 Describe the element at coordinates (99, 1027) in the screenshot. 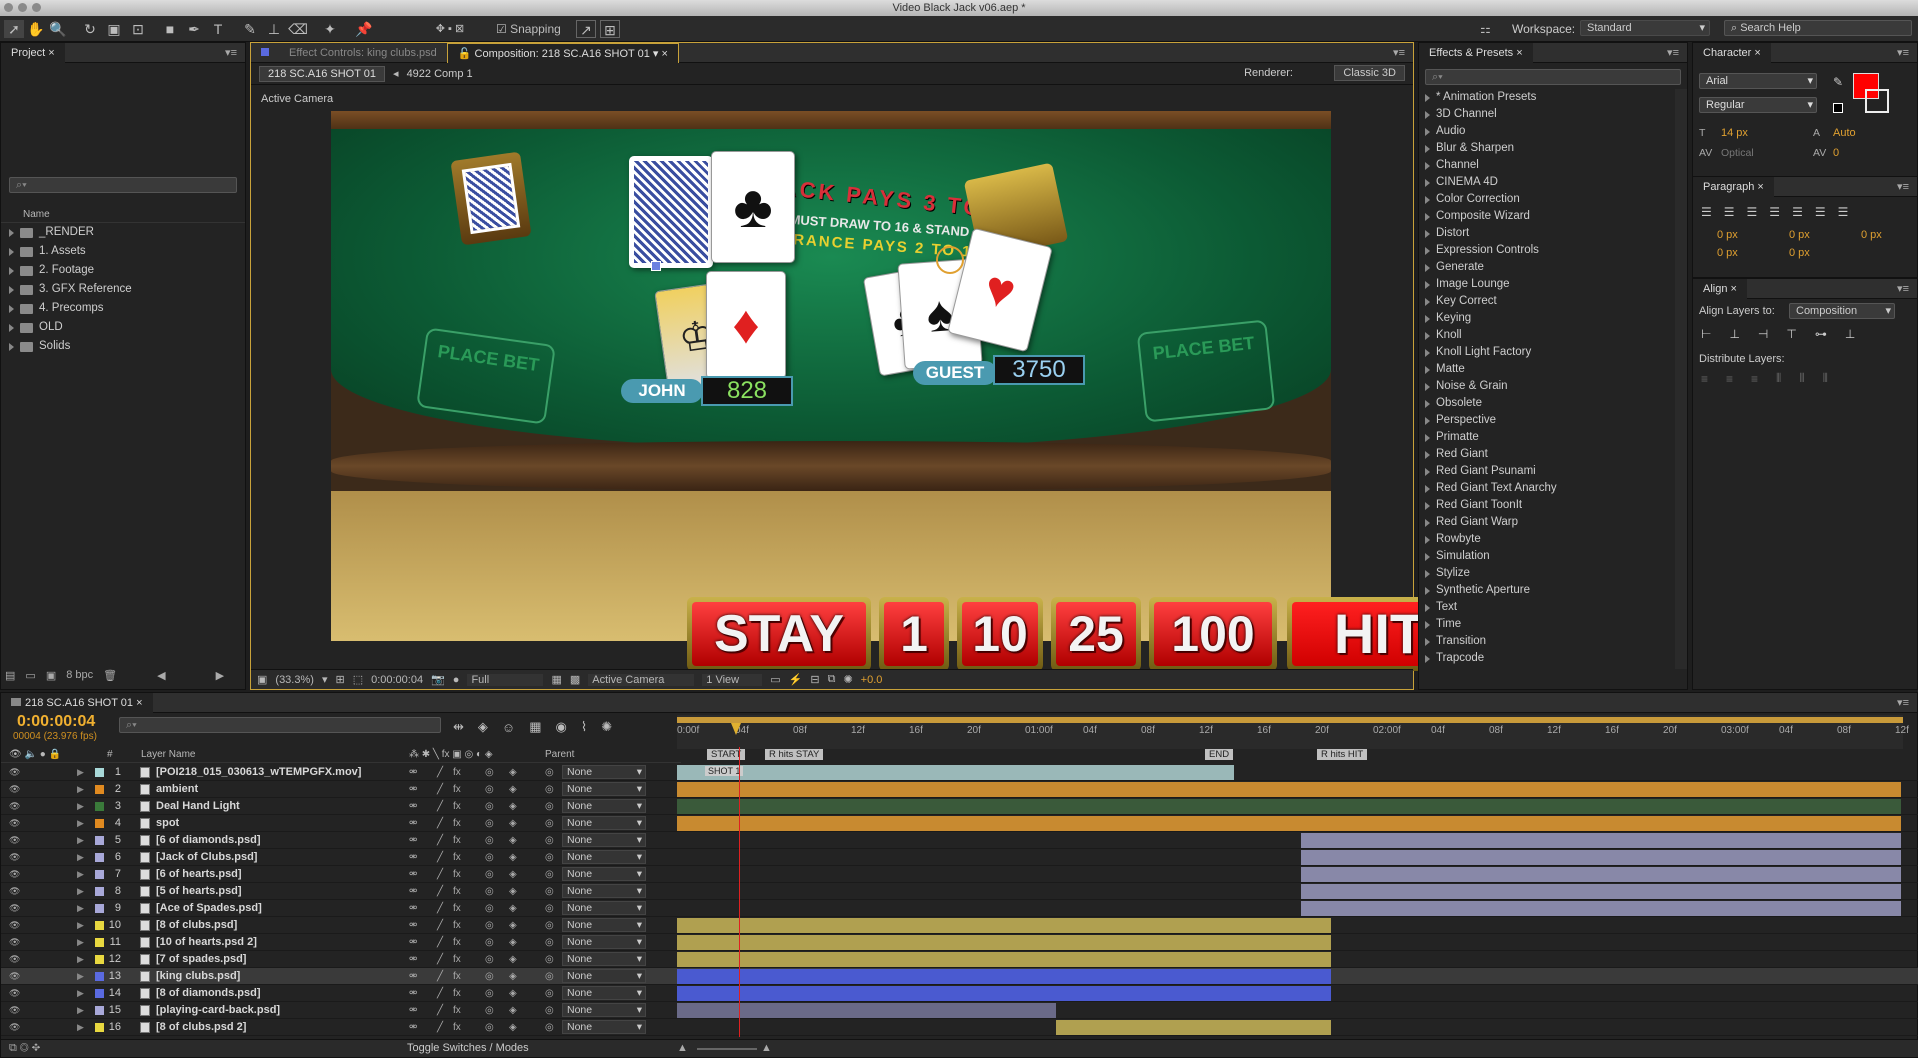

I see `label-color-icon` at that location.